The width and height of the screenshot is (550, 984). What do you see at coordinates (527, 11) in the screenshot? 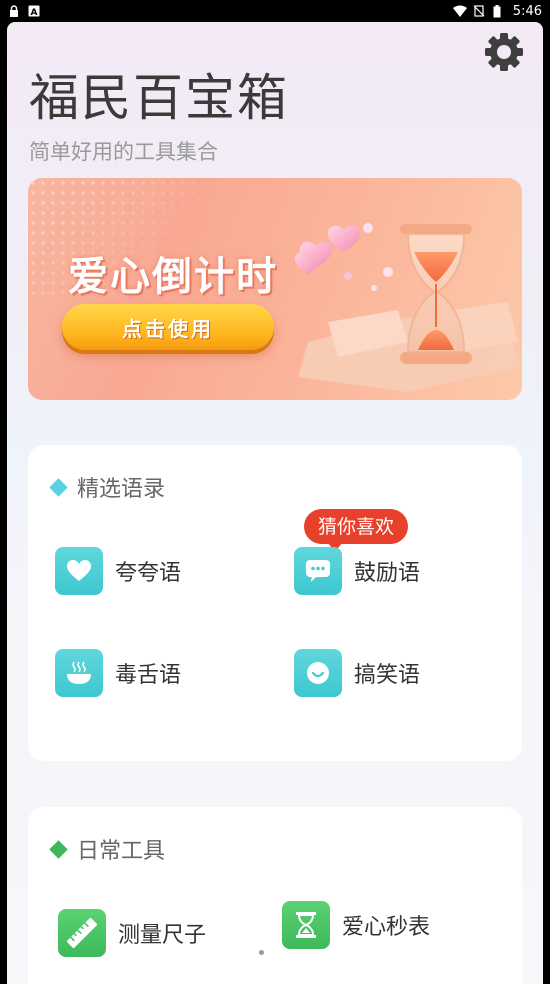
I see `status-time: 5:46` at bounding box center [527, 11].